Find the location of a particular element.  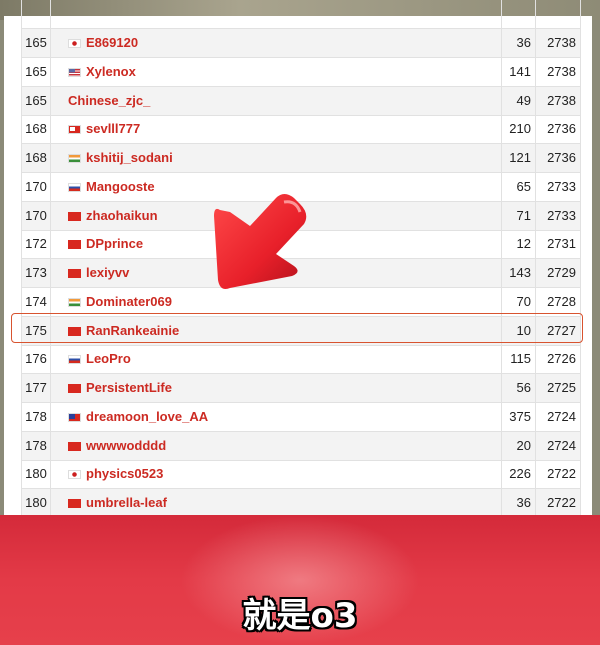

arrow-icon is located at coordinates (260, 241).